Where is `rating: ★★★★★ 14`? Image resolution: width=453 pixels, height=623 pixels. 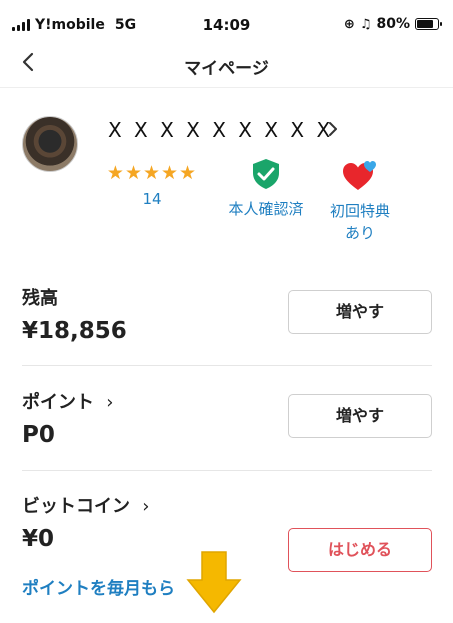
rating: ★★★★★ 14 is located at coordinates (152, 185).